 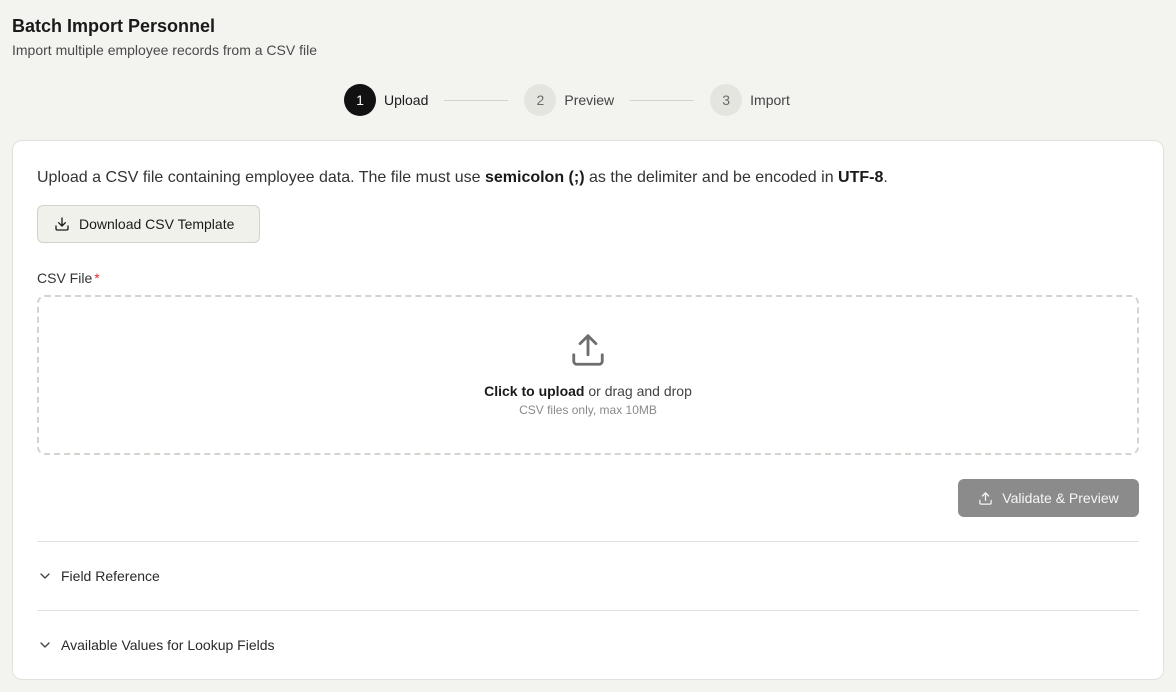 What do you see at coordinates (770, 100) in the screenshot?
I see `step-label: Import` at bounding box center [770, 100].